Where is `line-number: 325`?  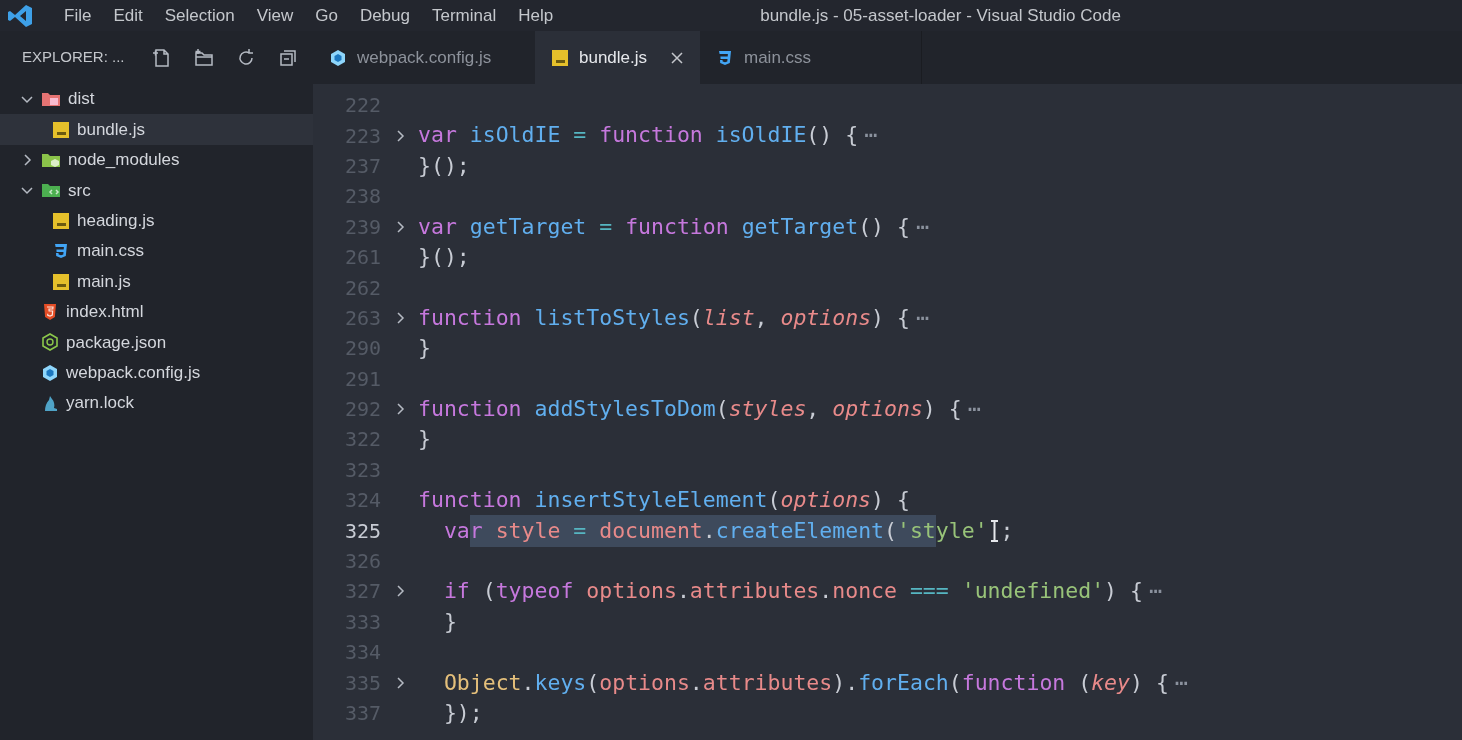 line-number: 325 is located at coordinates (362, 531).